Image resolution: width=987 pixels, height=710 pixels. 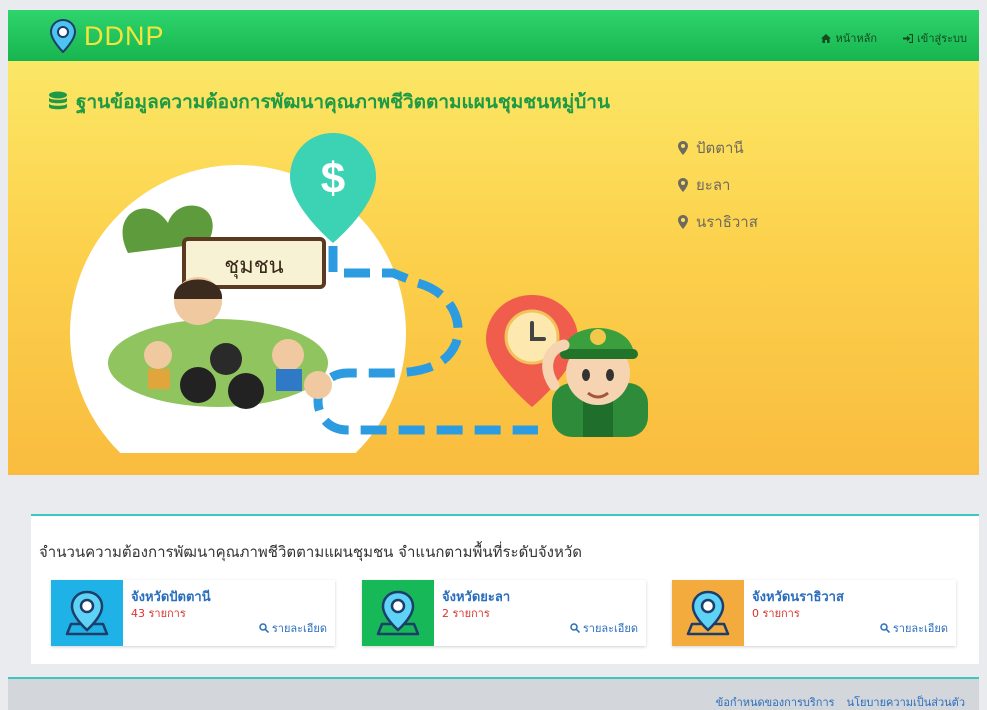 I want to click on province-item-narathiwat: นราธิวาส, so click(x=718, y=221).